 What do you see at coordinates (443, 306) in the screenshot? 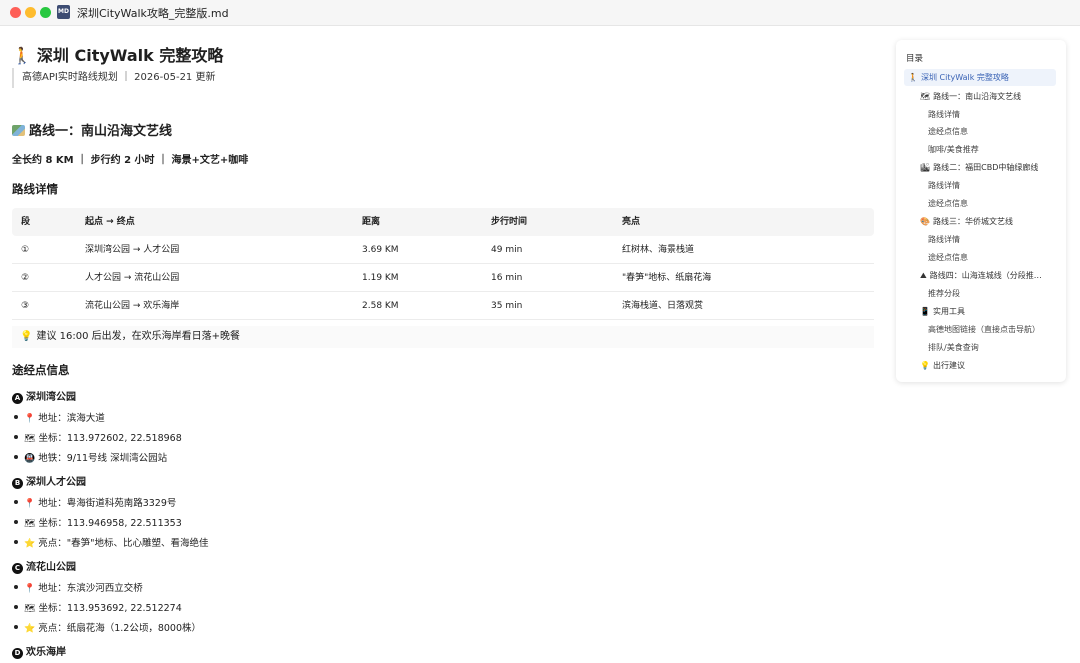
I see `table-row: ③ 流花山公园 → 欢乐海岸 2.58 KM 35 min 滨海栈道、日落观赏` at bounding box center [443, 306].